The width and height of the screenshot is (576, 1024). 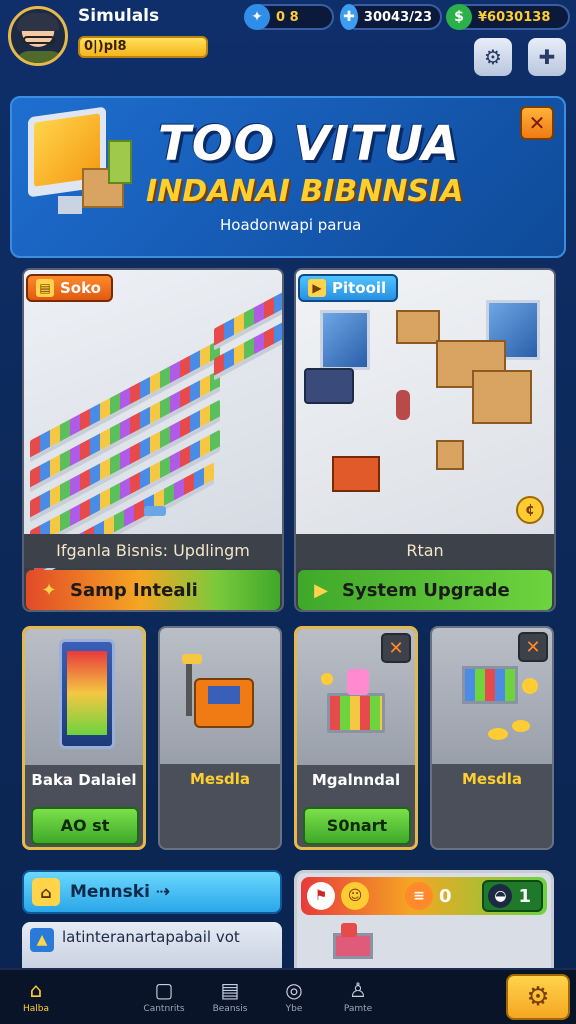 I want to click on arrow-icon: ▶, so click(x=321, y=590).